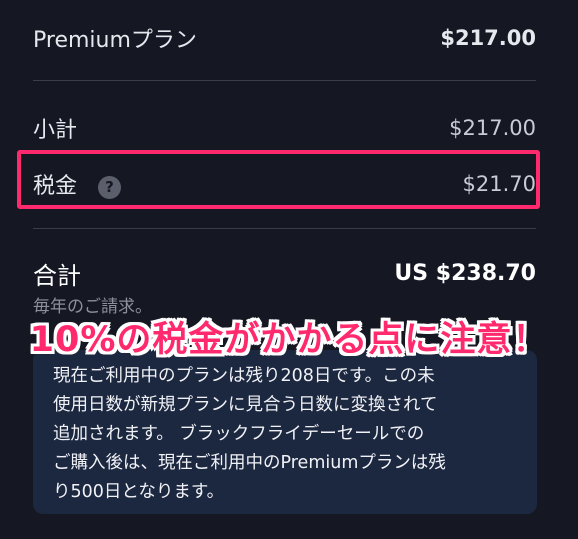  What do you see at coordinates (284, 128) in the screenshot?
I see `subtotal-row: 小計 $217.00` at bounding box center [284, 128].